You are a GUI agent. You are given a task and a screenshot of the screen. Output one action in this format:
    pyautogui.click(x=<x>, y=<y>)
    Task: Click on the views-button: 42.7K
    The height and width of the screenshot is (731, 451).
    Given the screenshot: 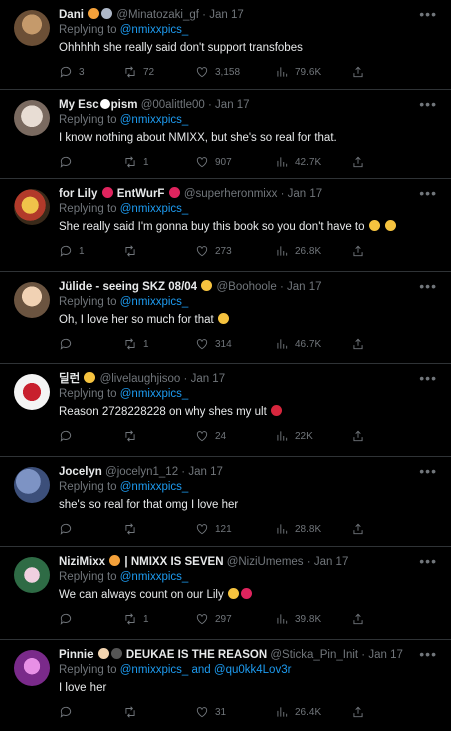 What is the action you would take?
    pyautogui.click(x=313, y=162)
    